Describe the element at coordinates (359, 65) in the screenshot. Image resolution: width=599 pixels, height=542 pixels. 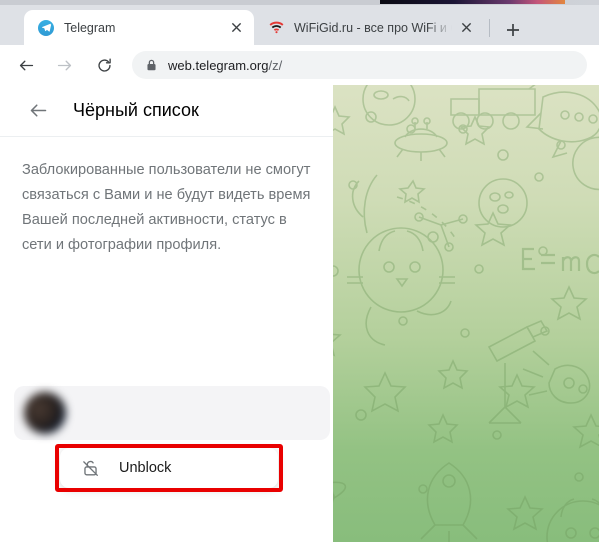
I see `address-bar: web.telegram.org/z/` at that location.